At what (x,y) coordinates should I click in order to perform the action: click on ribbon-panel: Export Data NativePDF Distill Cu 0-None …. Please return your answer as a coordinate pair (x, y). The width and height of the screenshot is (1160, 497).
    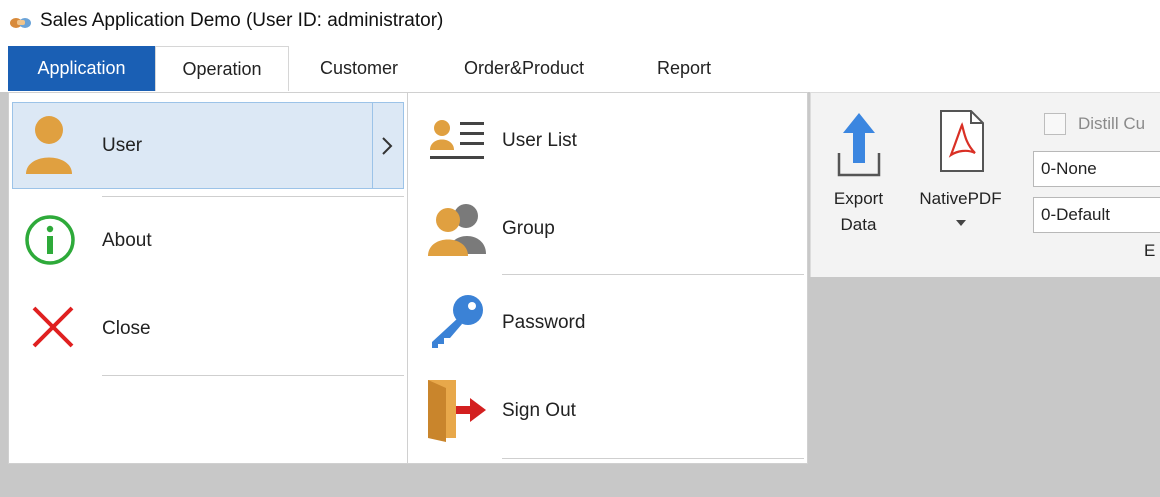
    Looking at the image, I should click on (985, 184).